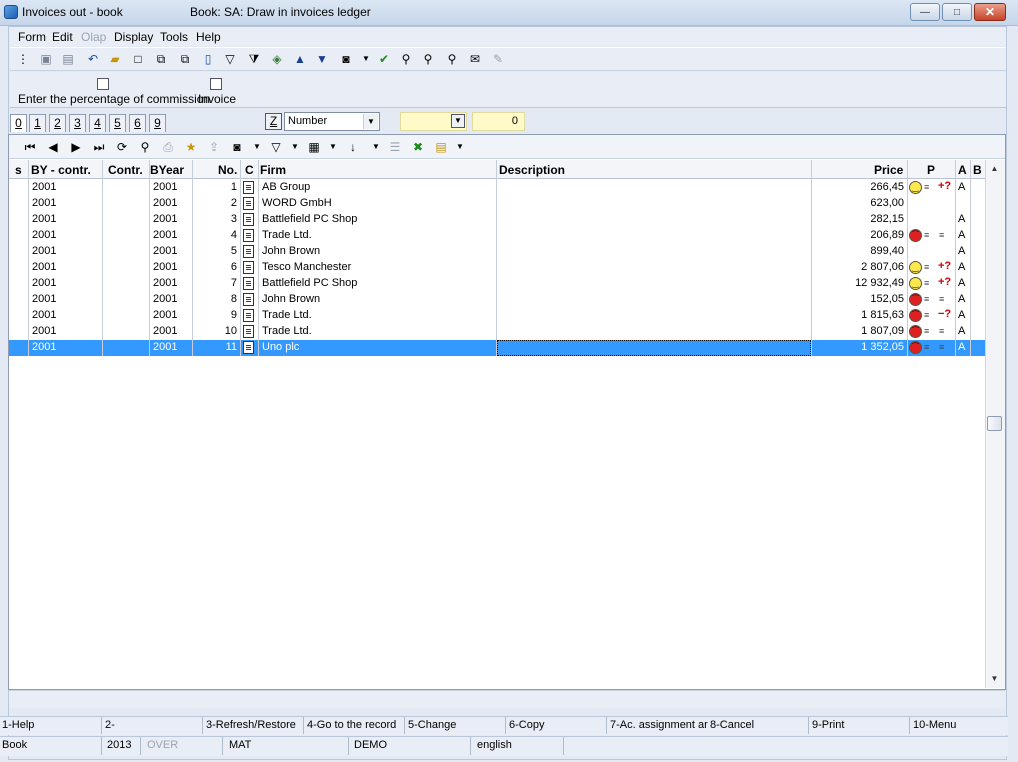 This screenshot has width=1018, height=762. Describe the element at coordinates (376, 147) in the screenshot. I see `sort-dropdown-icon: ▼` at that location.